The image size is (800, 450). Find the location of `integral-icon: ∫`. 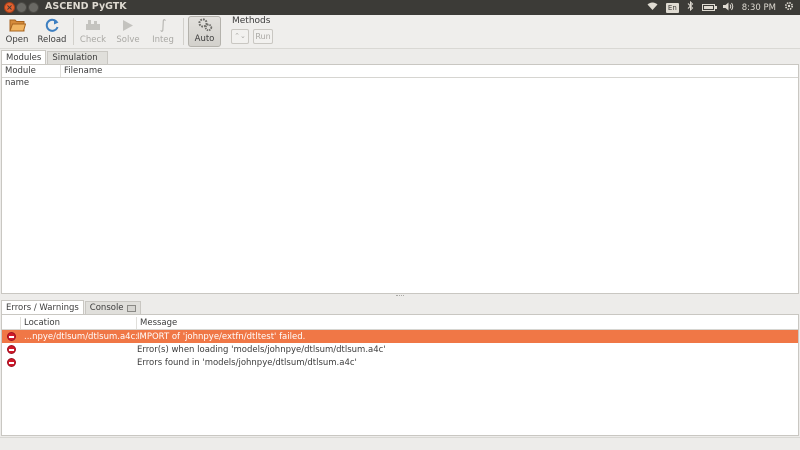

integral-icon: ∫ is located at coordinates (163, 25).